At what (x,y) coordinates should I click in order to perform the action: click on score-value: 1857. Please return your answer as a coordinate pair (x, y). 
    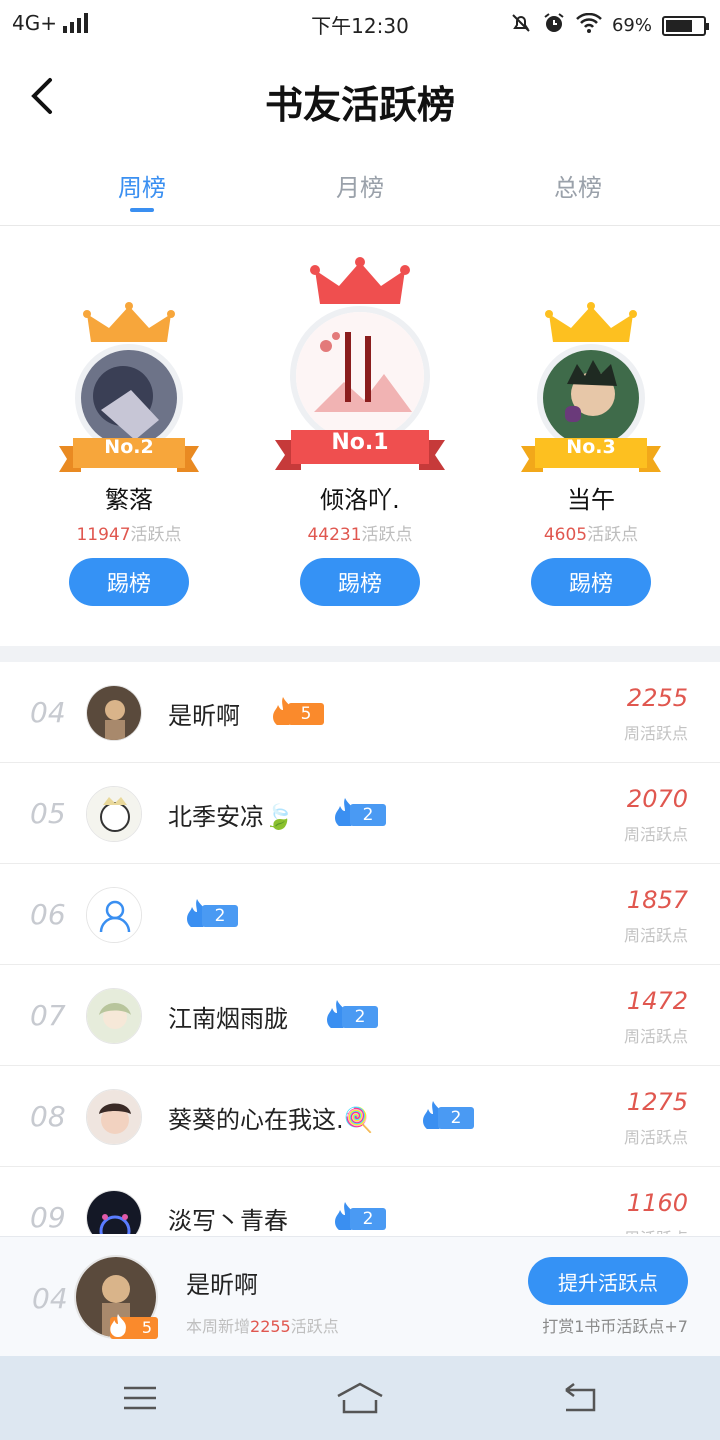
    Looking at the image, I should click on (657, 900).